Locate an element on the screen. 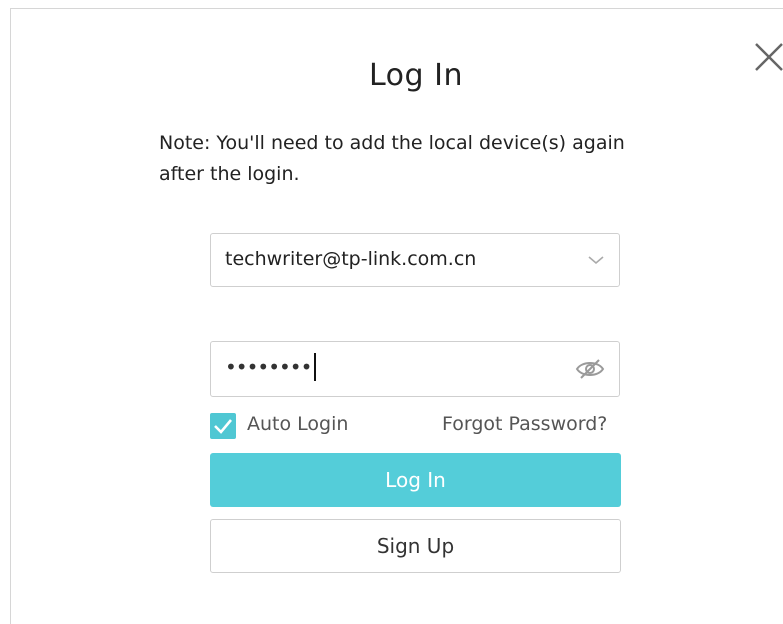  text-caret is located at coordinates (315, 366).